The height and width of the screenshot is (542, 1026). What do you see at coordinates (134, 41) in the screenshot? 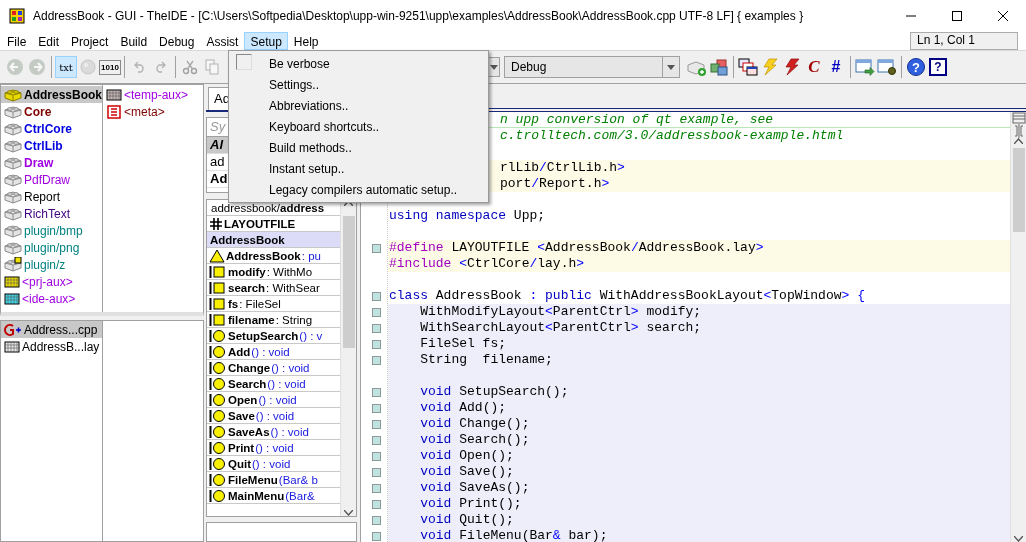
I see `menu-item: Build` at bounding box center [134, 41].